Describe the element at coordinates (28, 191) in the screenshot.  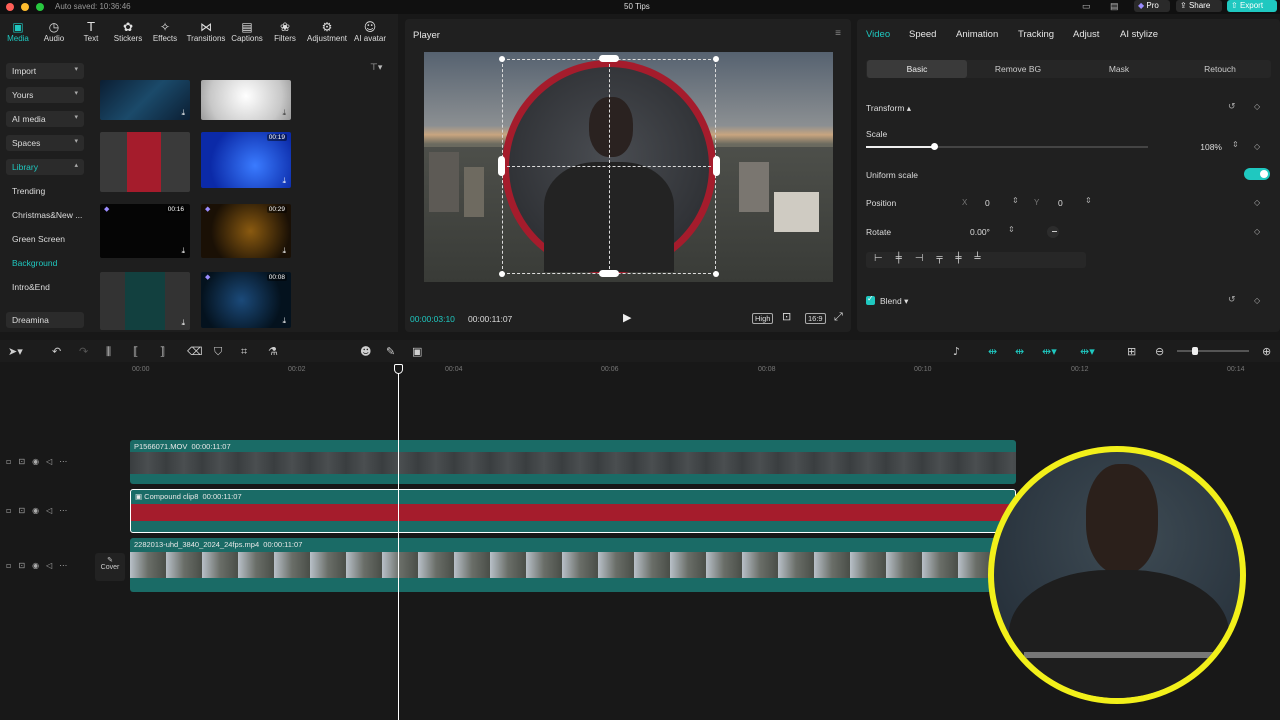
I see `library-trending: Trending` at that location.